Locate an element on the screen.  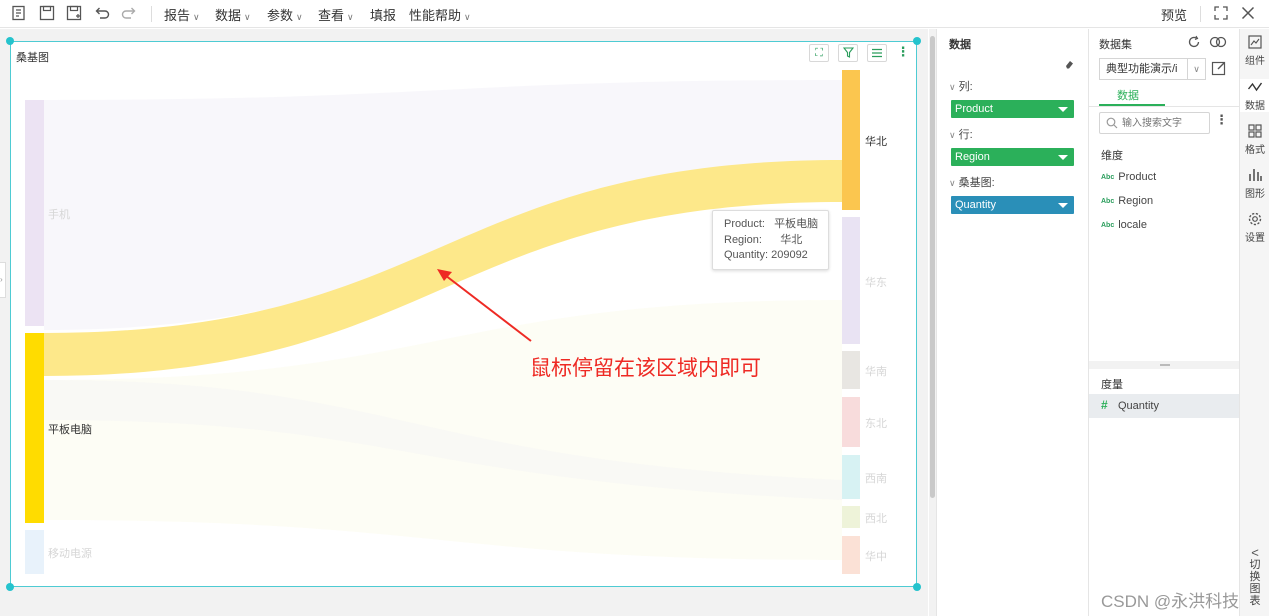
chevron-left-icon: < is located at coordinates (1255, 552).